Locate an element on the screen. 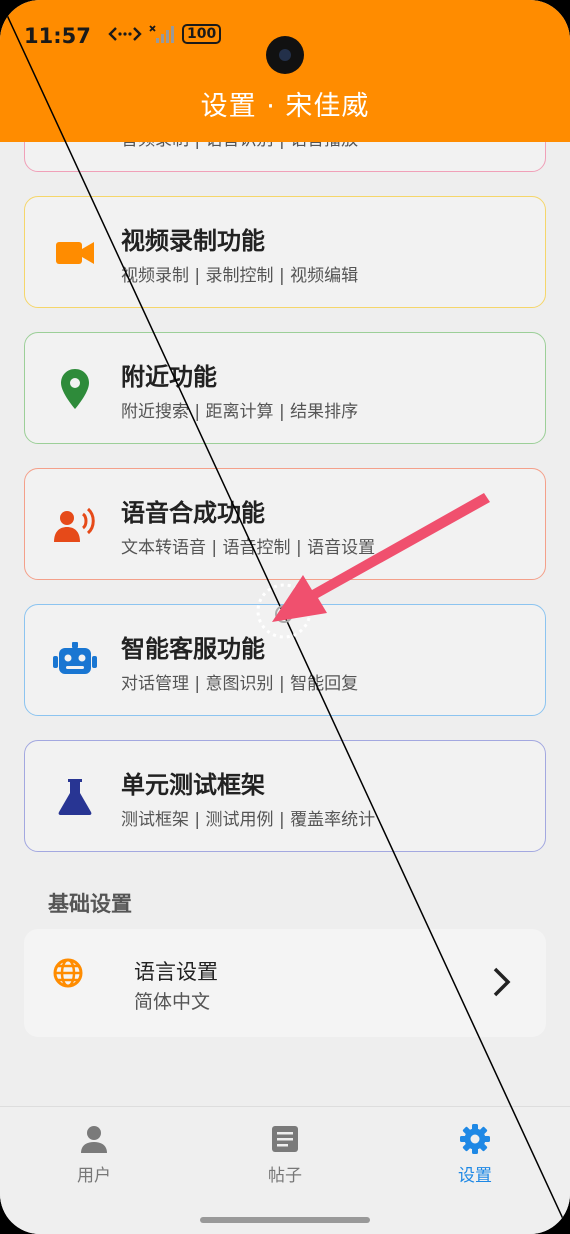  status-icons: 100 is located at coordinates (165, 34).